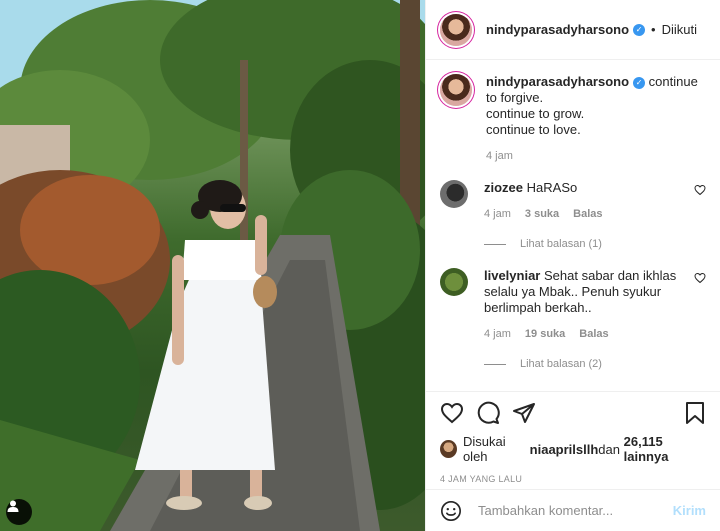 Image resolution: width=720 pixels, height=531 pixels. I want to click on comment-input, so click(574, 510).